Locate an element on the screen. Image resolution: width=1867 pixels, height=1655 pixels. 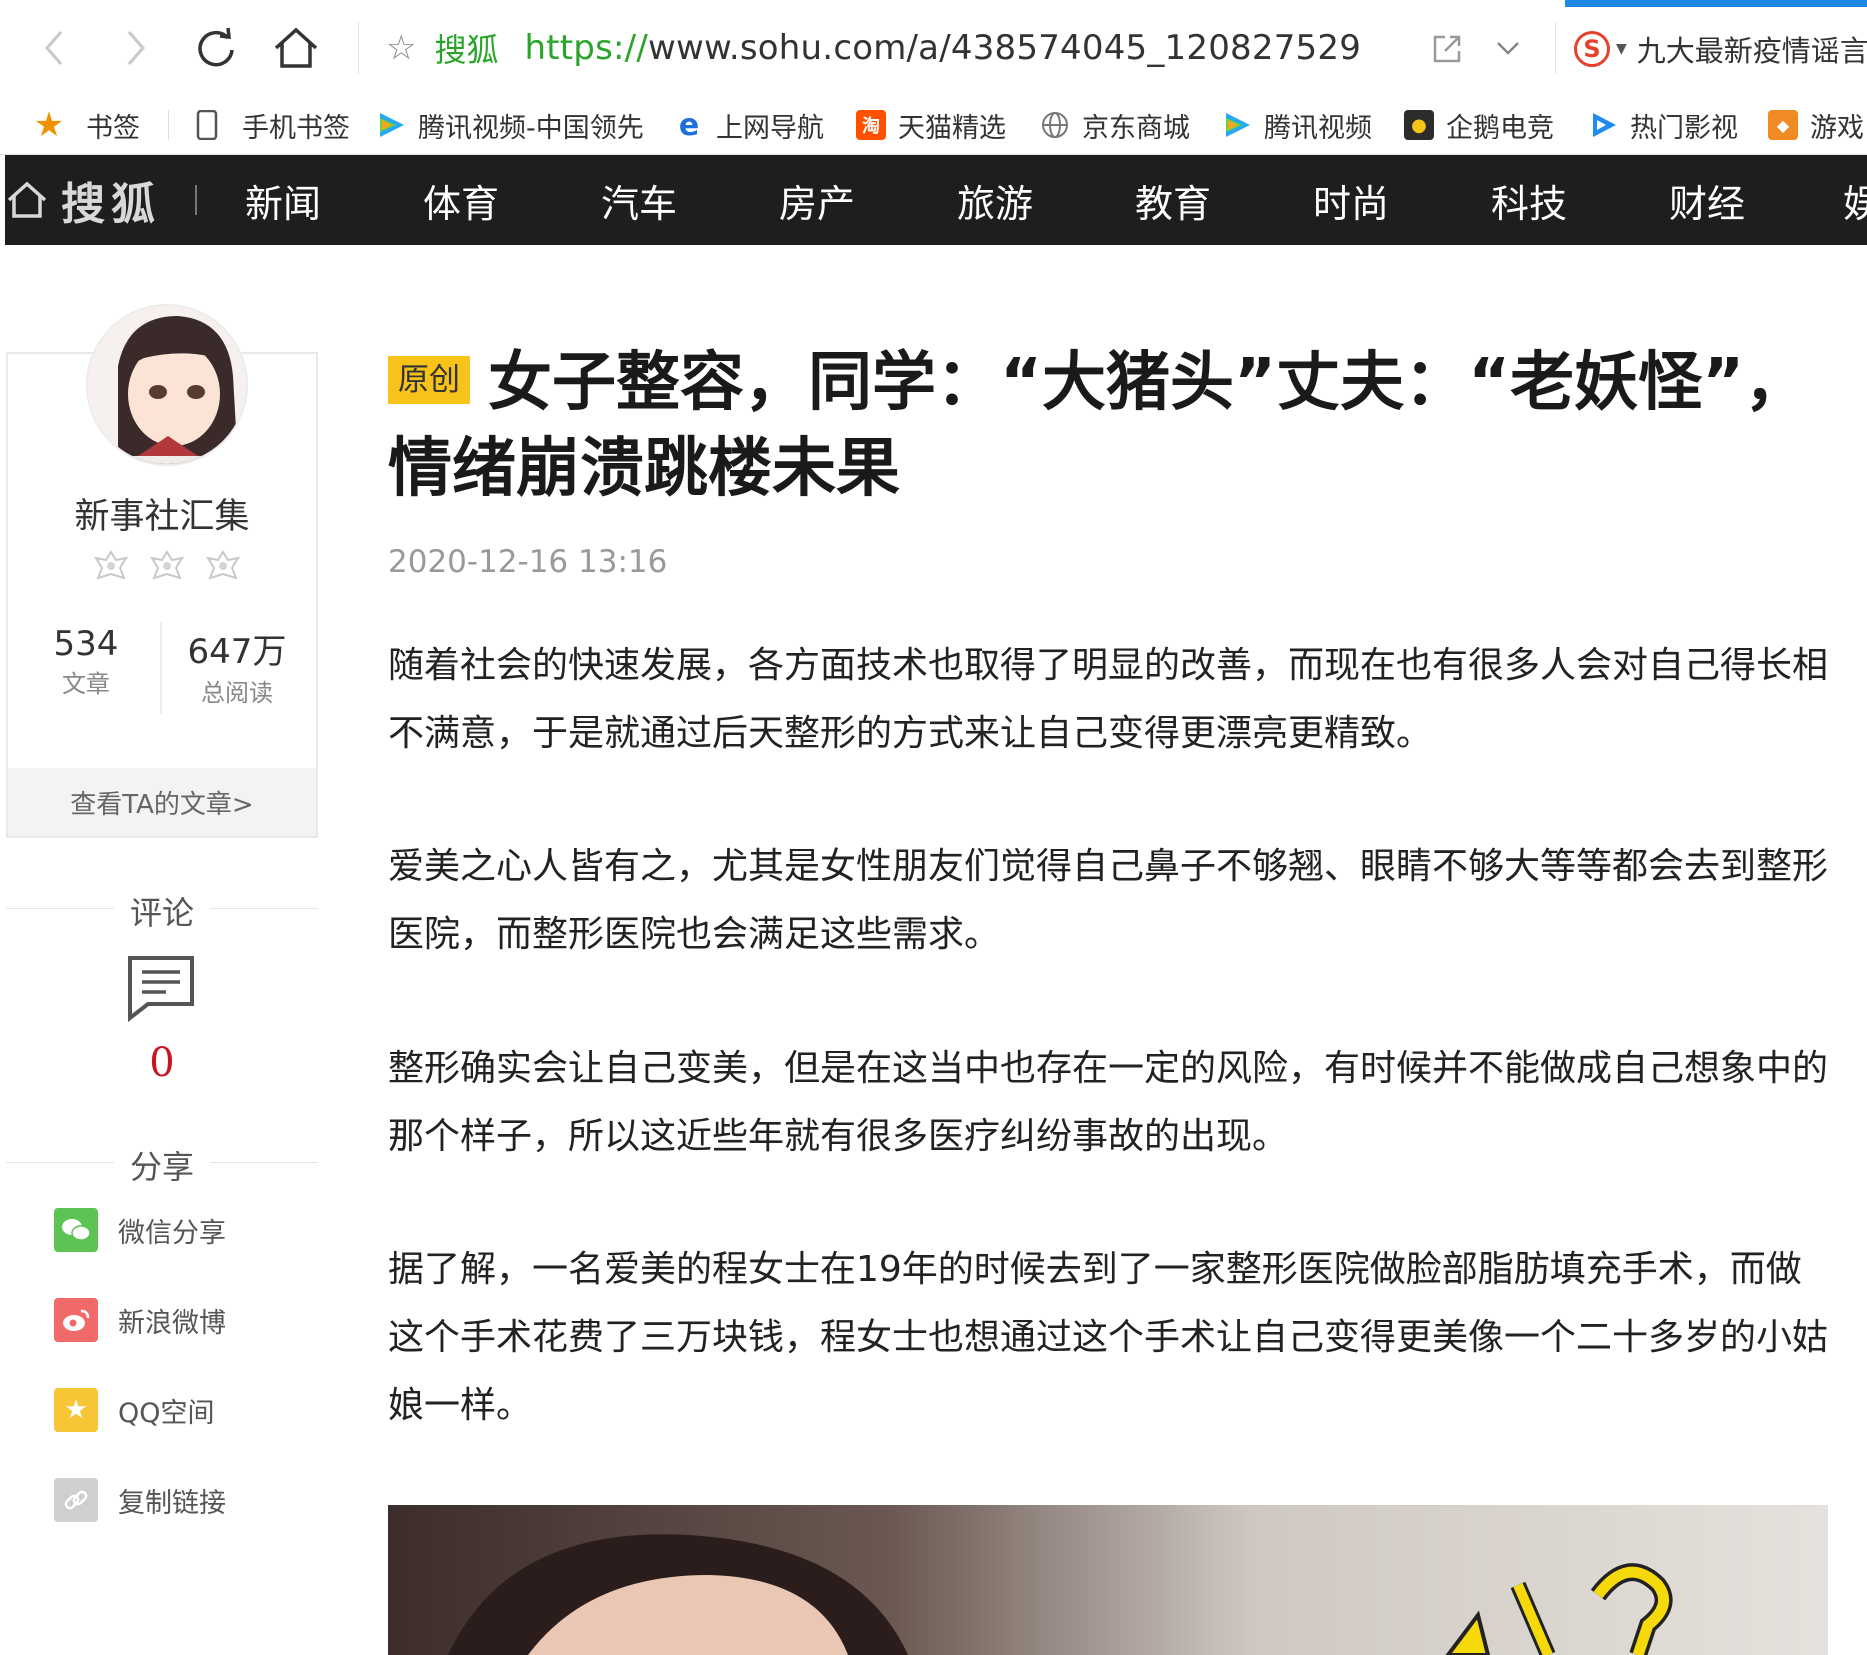
bookmark-item: 京东商城 is located at coordinates (1115, 125).